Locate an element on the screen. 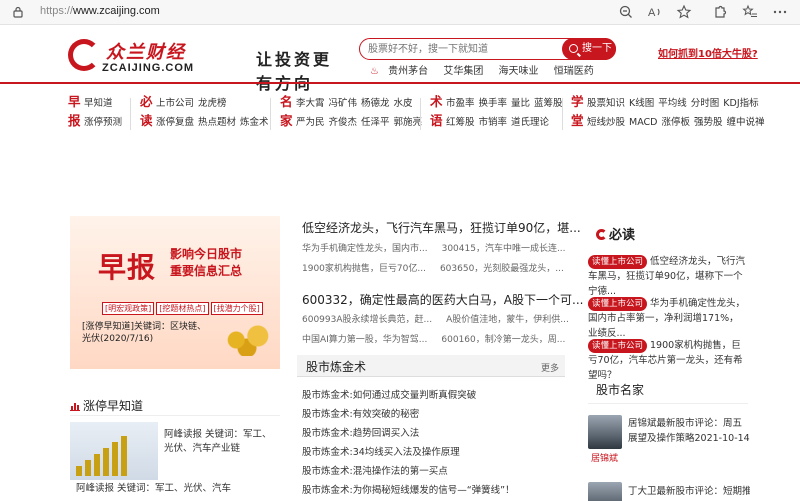 The image size is (800, 501). more-icon is located at coordinates (780, 12).